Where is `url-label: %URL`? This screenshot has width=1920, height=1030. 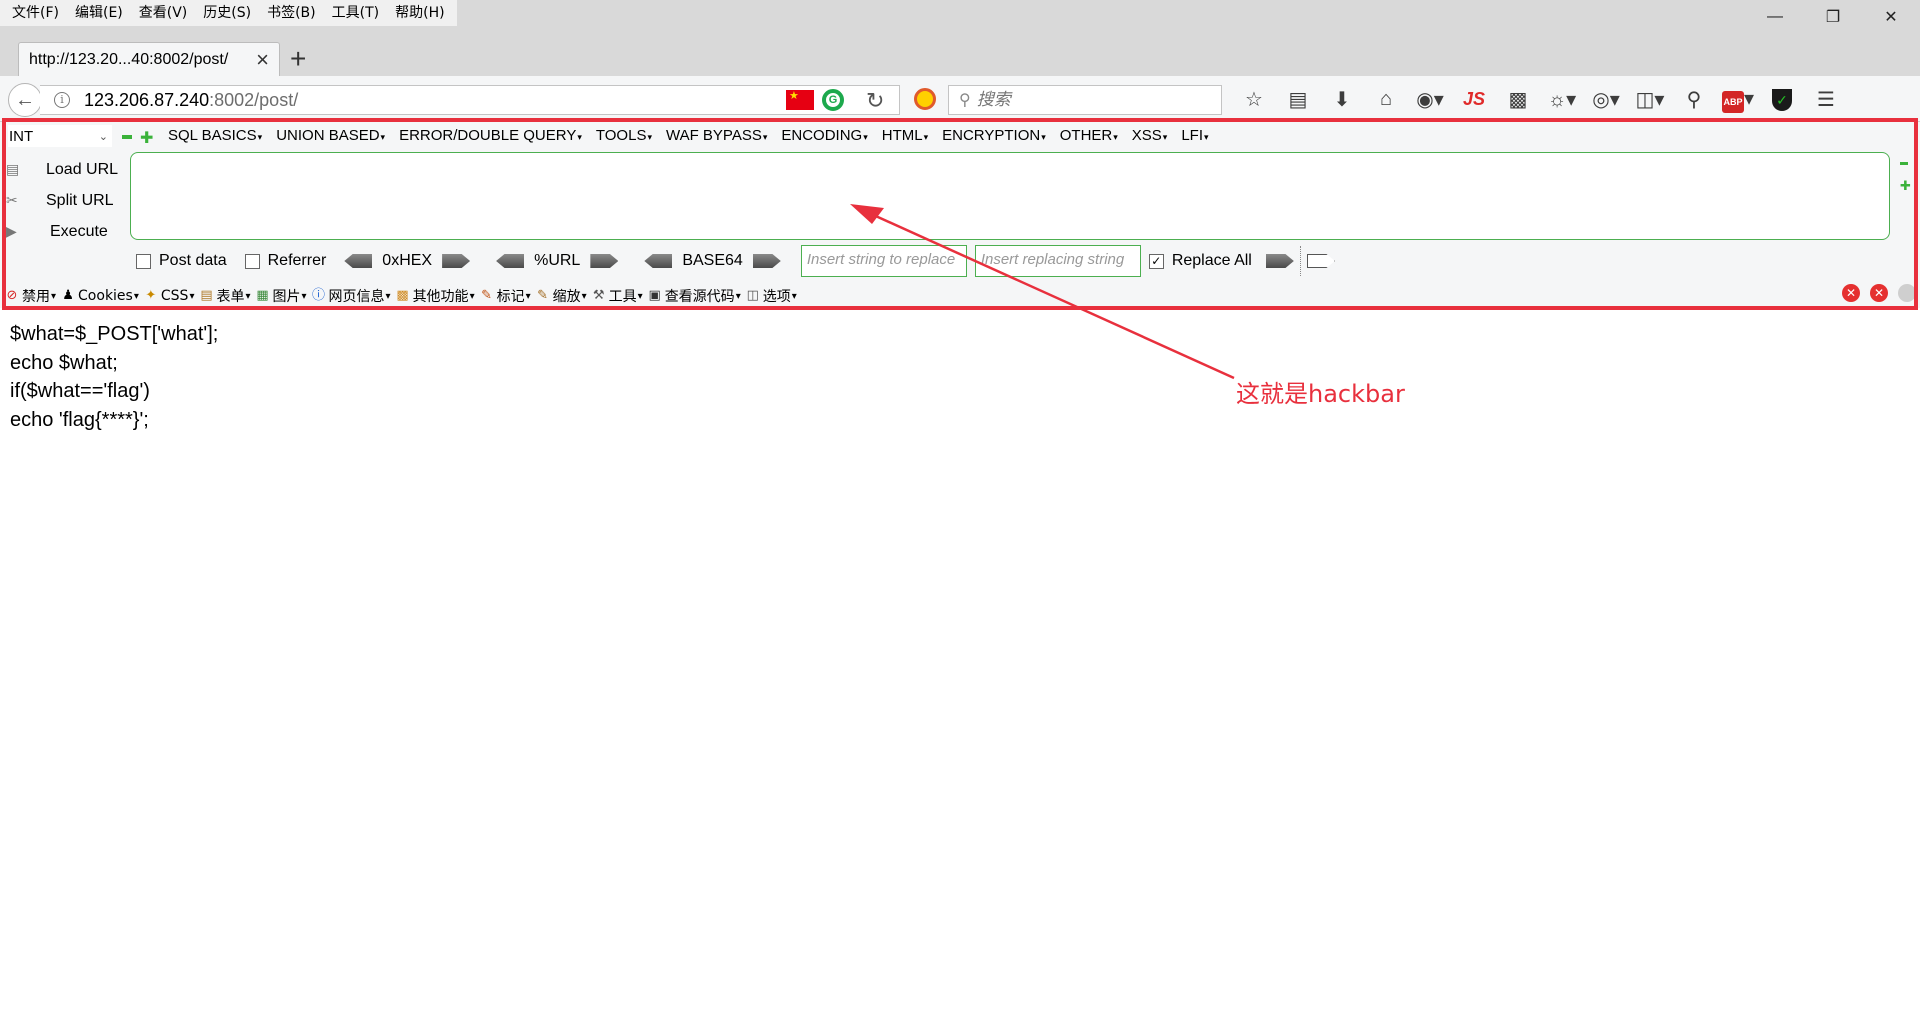
url-label: %URL is located at coordinates (557, 260).